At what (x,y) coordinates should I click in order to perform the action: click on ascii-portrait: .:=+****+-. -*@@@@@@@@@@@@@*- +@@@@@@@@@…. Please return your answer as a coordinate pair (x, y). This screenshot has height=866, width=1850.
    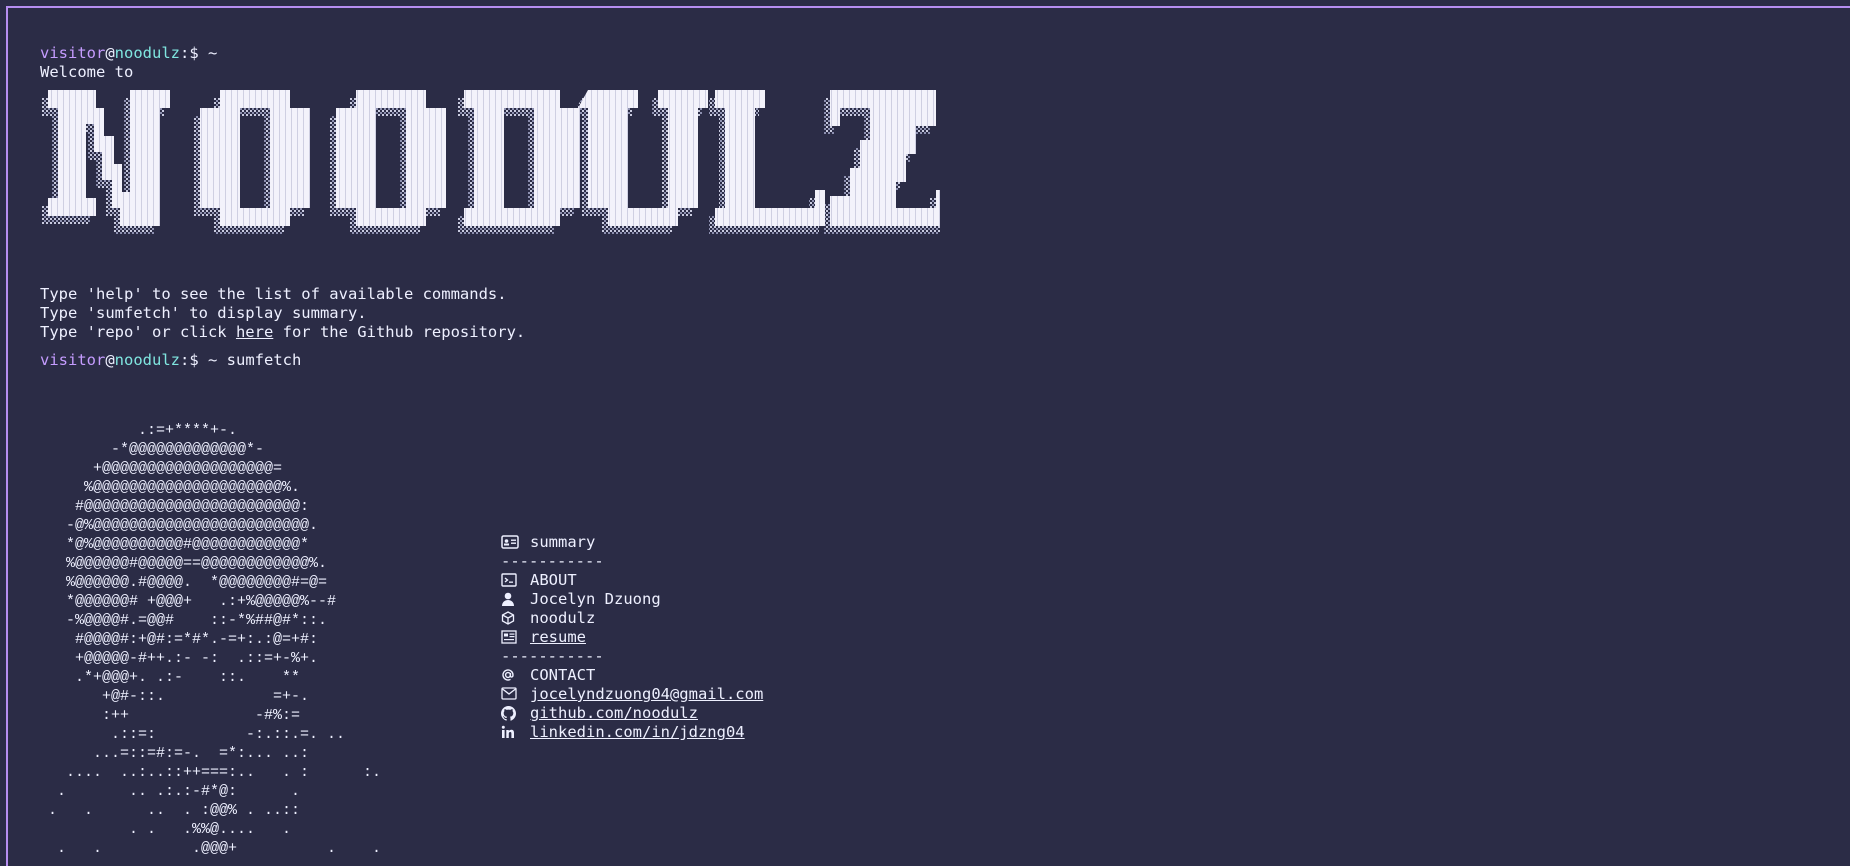
    Looking at the image, I should click on (215, 639).